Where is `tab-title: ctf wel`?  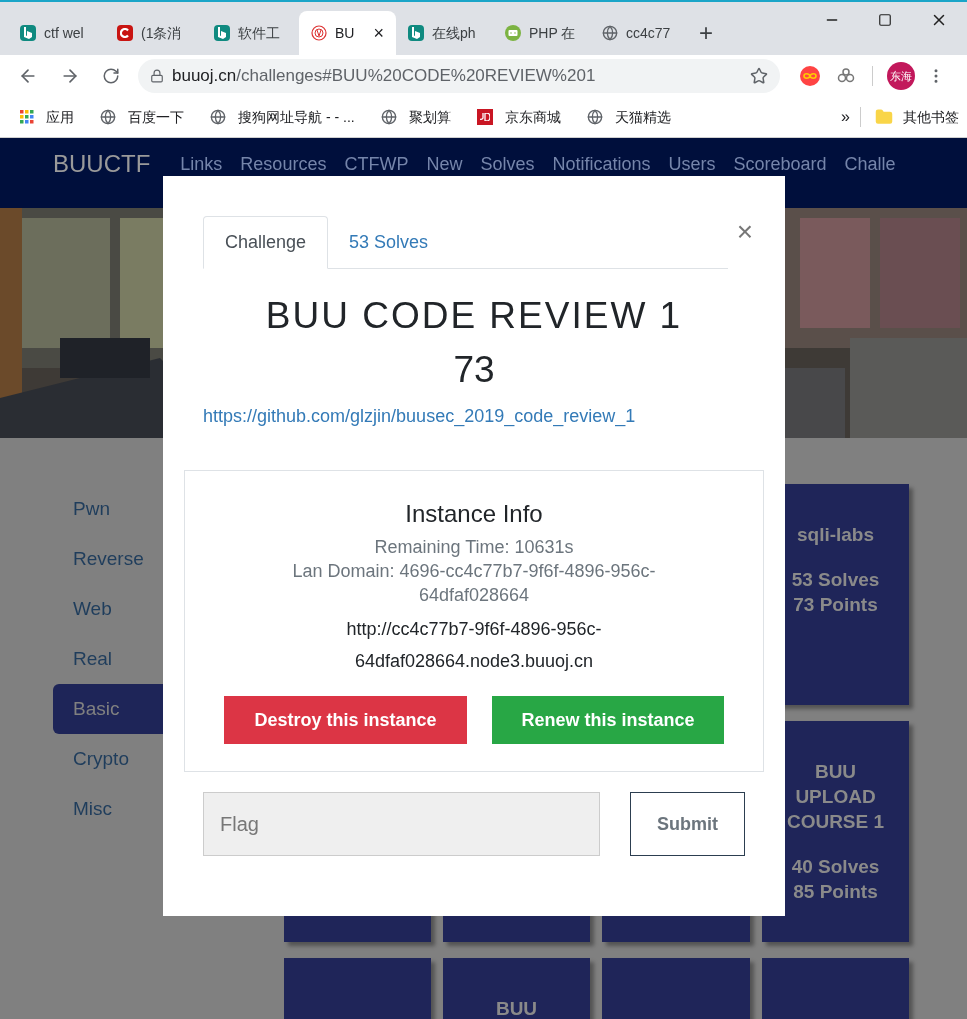 tab-title: ctf wel is located at coordinates (64, 33).